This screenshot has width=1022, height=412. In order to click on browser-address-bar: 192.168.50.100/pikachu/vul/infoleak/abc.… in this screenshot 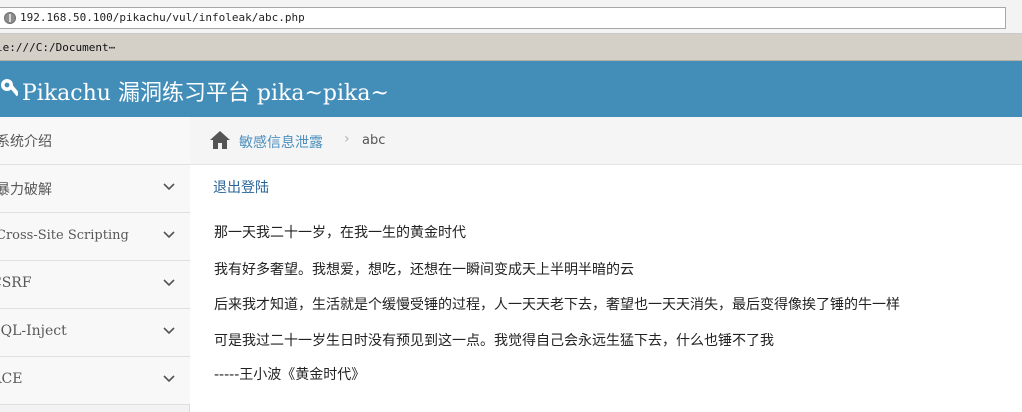, I will do `click(511, 17)`.